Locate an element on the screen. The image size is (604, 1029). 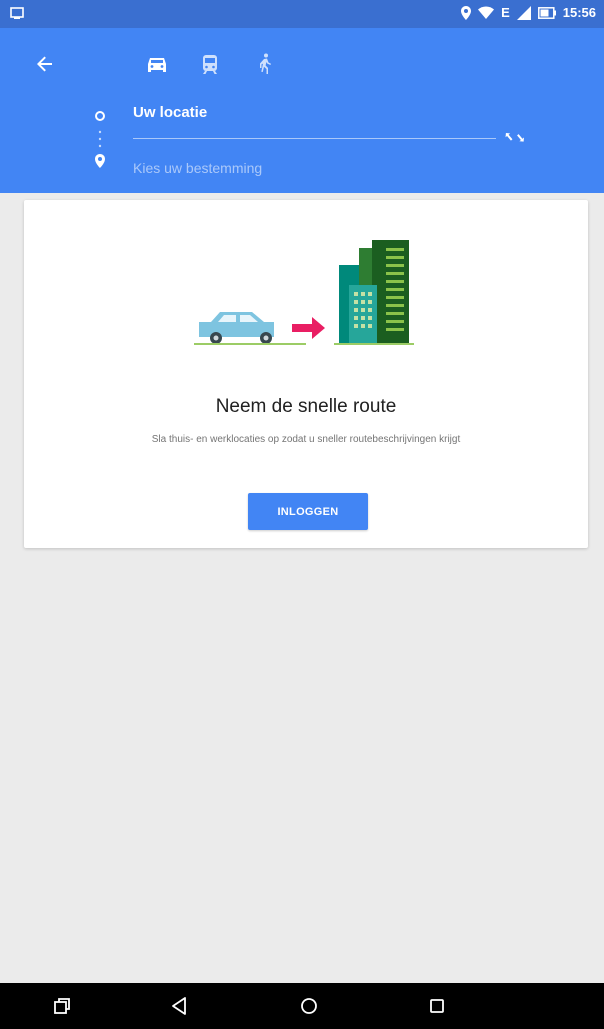
car-icon is located at coordinates (157, 64).